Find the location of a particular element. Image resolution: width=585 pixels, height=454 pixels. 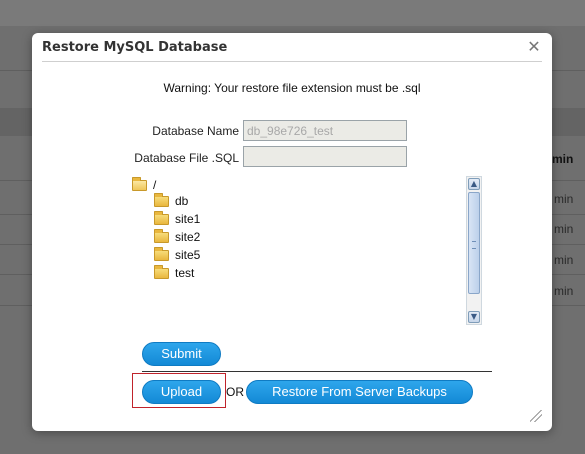

scroll-down-arrow-icon: ▼ is located at coordinates (474, 317).